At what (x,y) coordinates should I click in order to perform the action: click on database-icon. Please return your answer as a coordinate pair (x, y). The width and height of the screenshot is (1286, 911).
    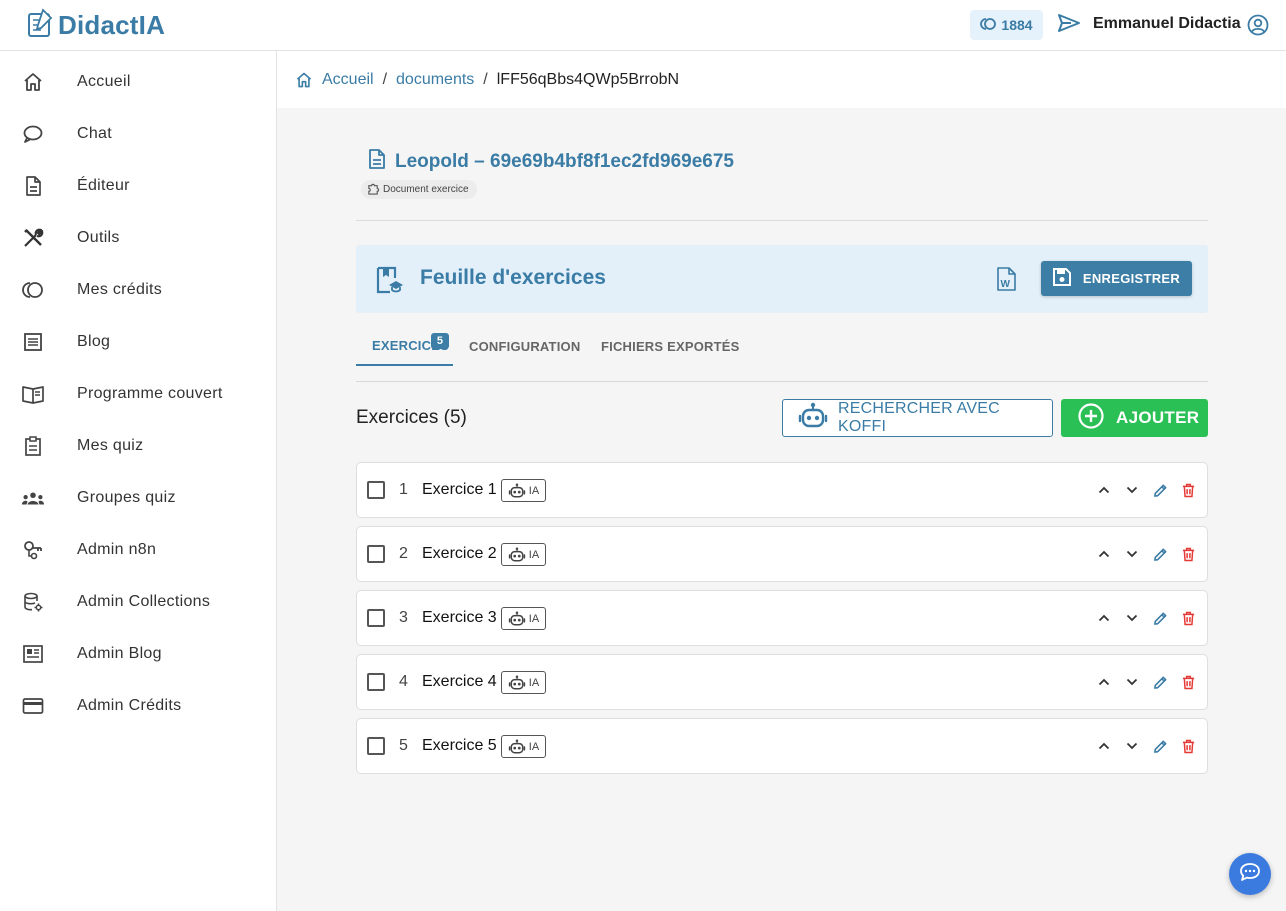
    Looking at the image, I should click on (33, 602).